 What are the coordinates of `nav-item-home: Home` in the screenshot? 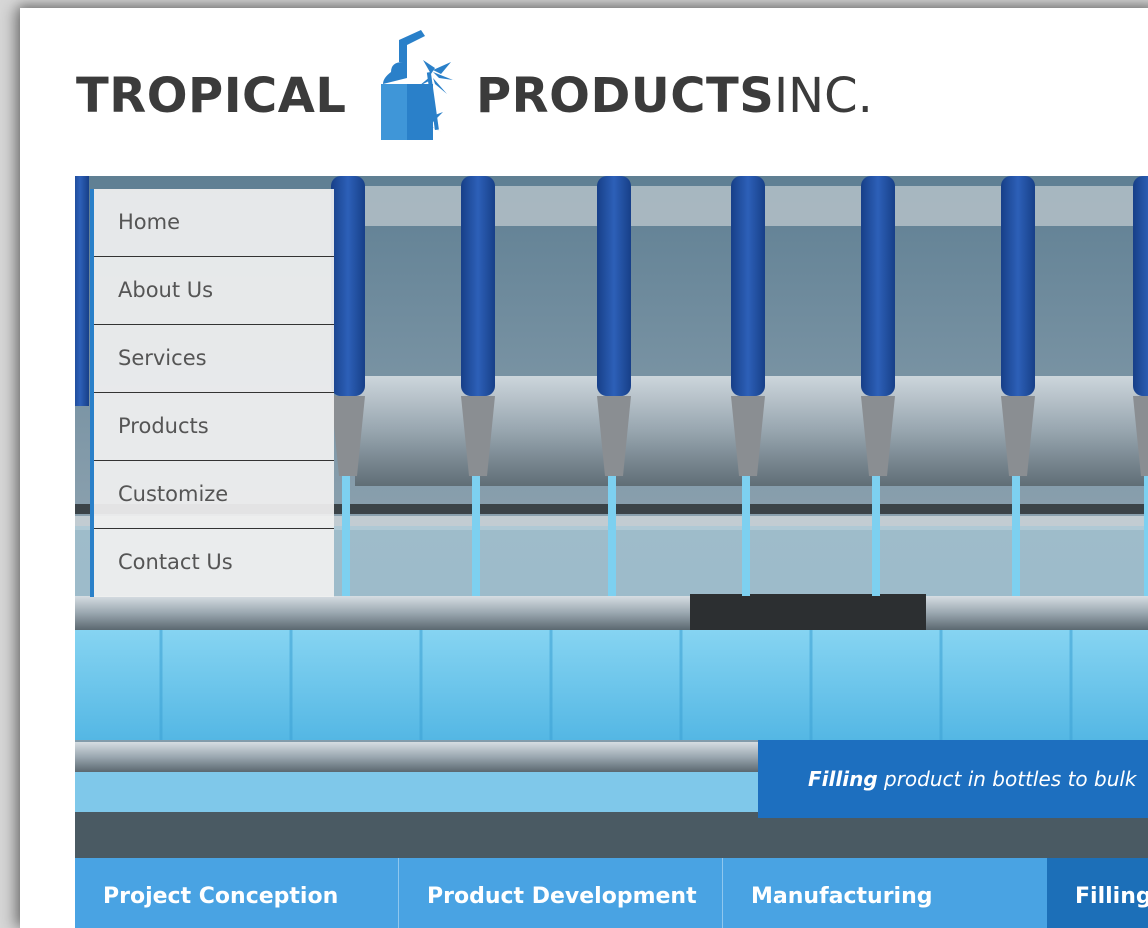 It's located at (214, 223).